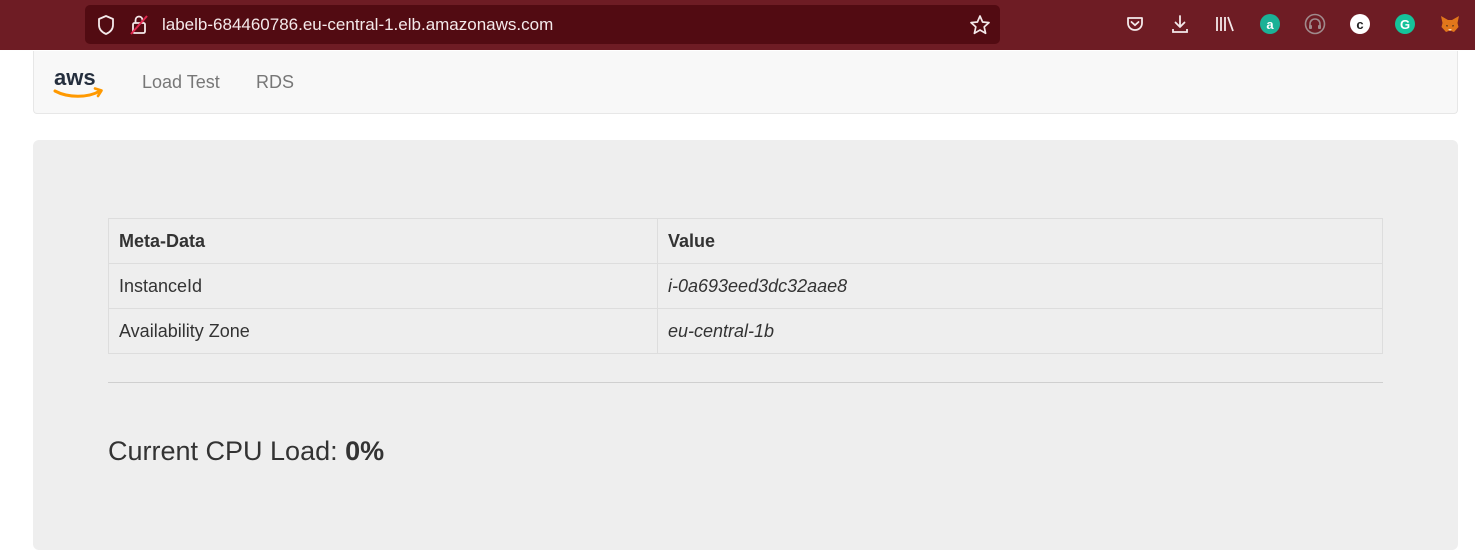 Image resolution: width=1475 pixels, height=550 pixels. I want to click on row-value-availability-zone: eu-central-1b, so click(1020, 331).